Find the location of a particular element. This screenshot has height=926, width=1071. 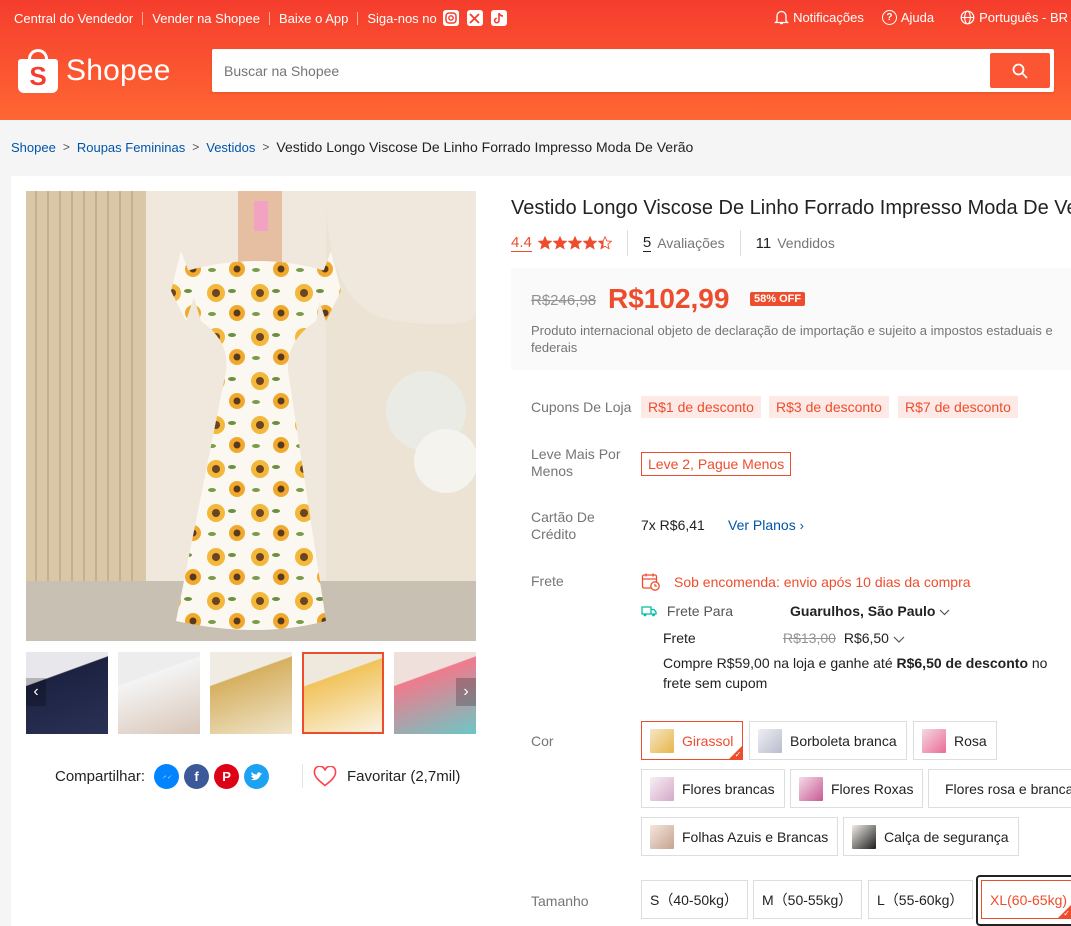

tiktok-icon is located at coordinates (498, 18).